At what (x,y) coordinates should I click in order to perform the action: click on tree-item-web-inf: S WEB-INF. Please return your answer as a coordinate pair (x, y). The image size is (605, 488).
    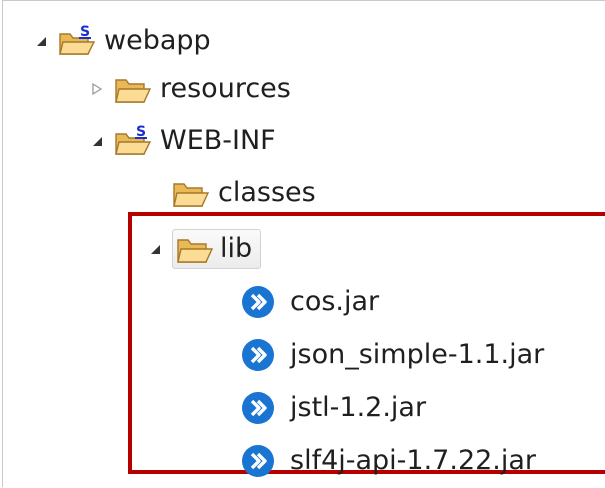
    Looking at the image, I should click on (181, 141).